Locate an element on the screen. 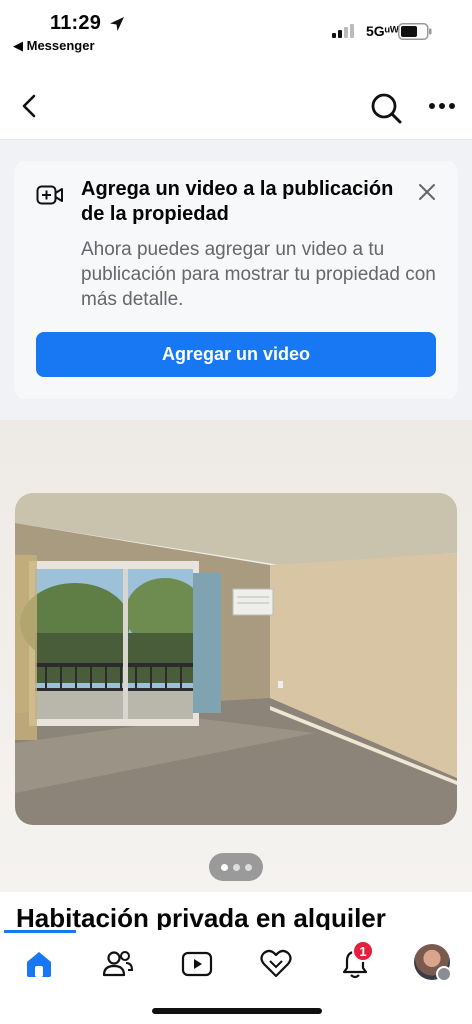 The height and width of the screenshot is (1024, 472). dating-heart-icon is located at coordinates (276, 963).